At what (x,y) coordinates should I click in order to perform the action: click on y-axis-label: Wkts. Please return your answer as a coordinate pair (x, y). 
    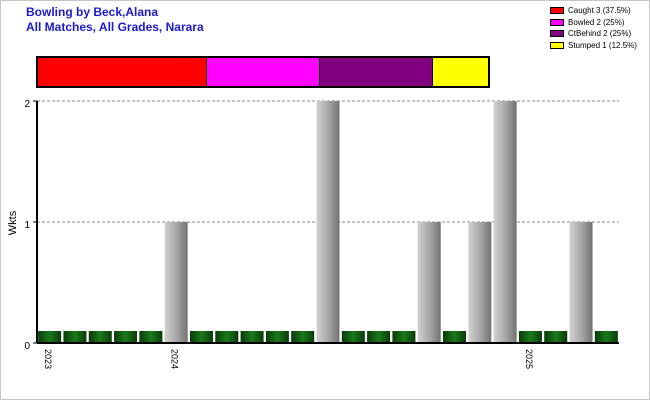
    Looking at the image, I should click on (13, 222).